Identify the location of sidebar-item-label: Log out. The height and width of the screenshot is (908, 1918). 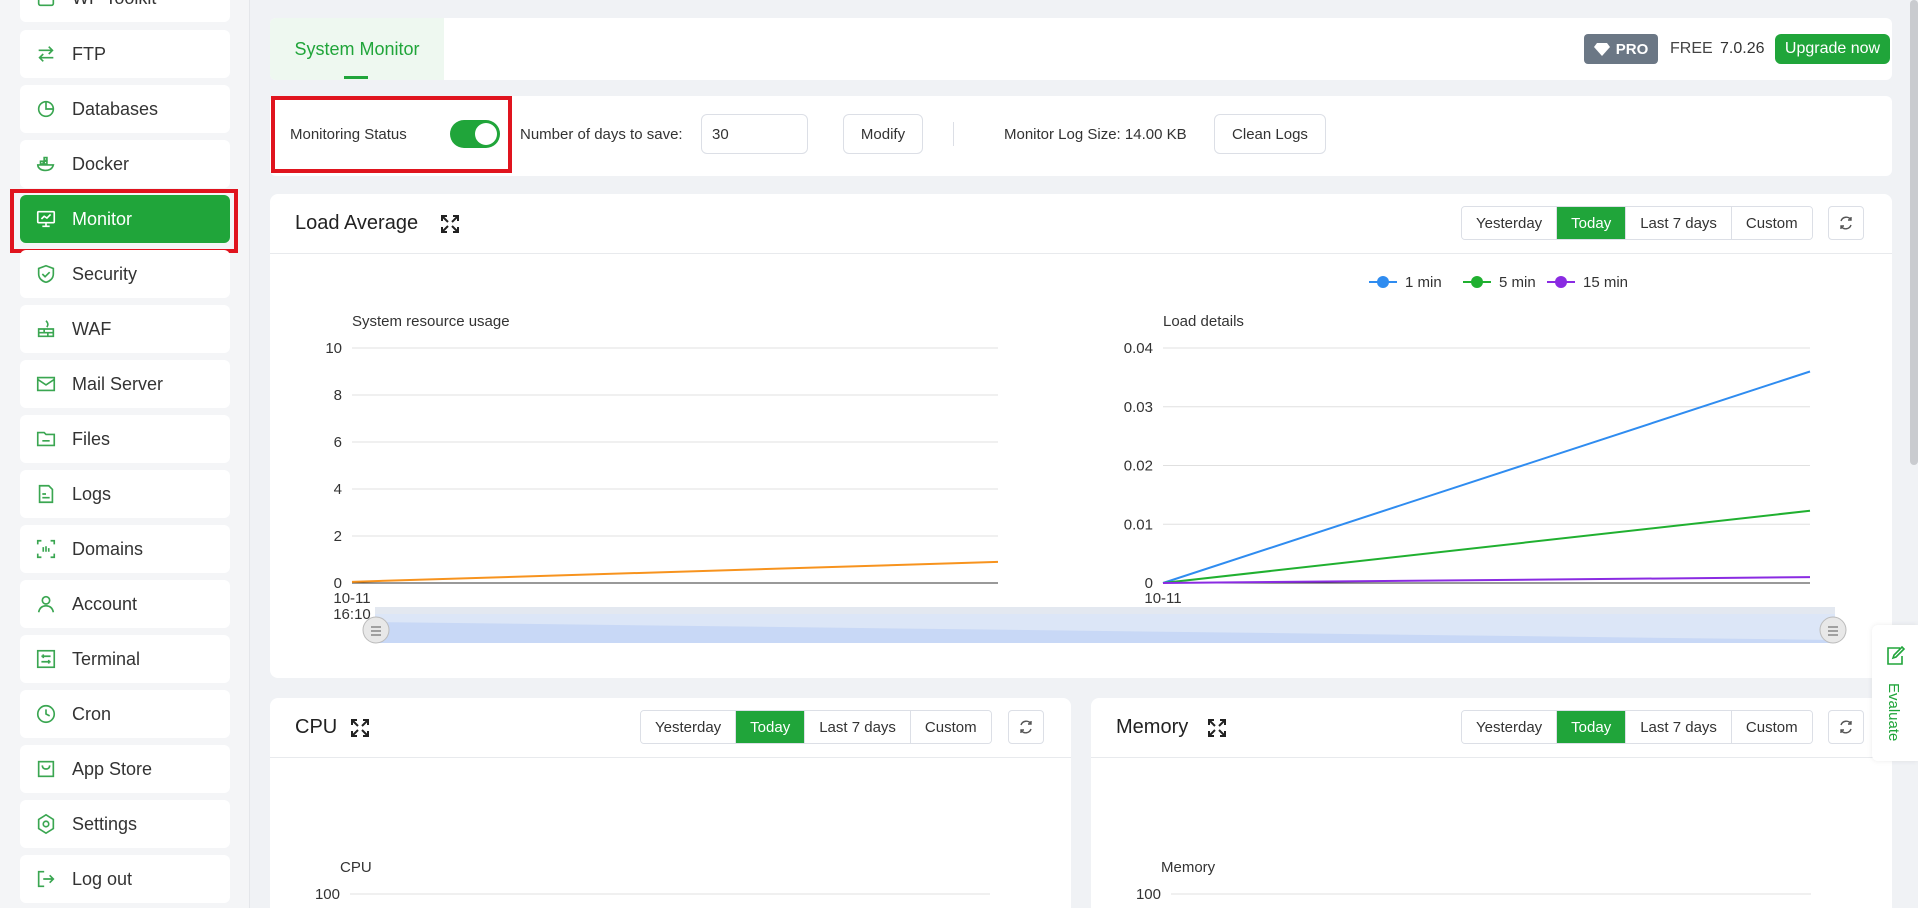
(102, 878).